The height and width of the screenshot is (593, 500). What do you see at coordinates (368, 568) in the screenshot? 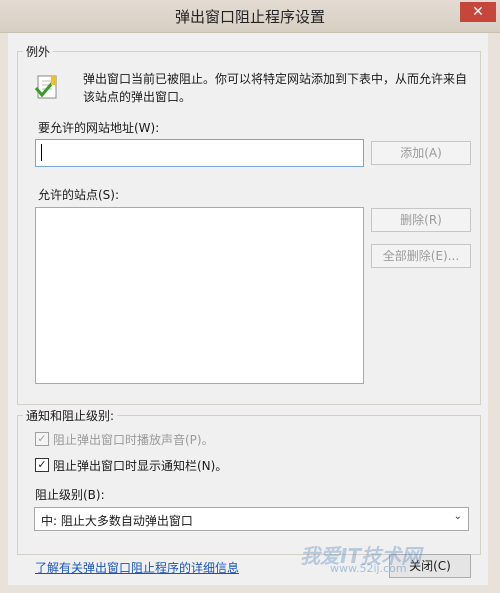
I see `watermark-url: www.52ij.com` at bounding box center [368, 568].